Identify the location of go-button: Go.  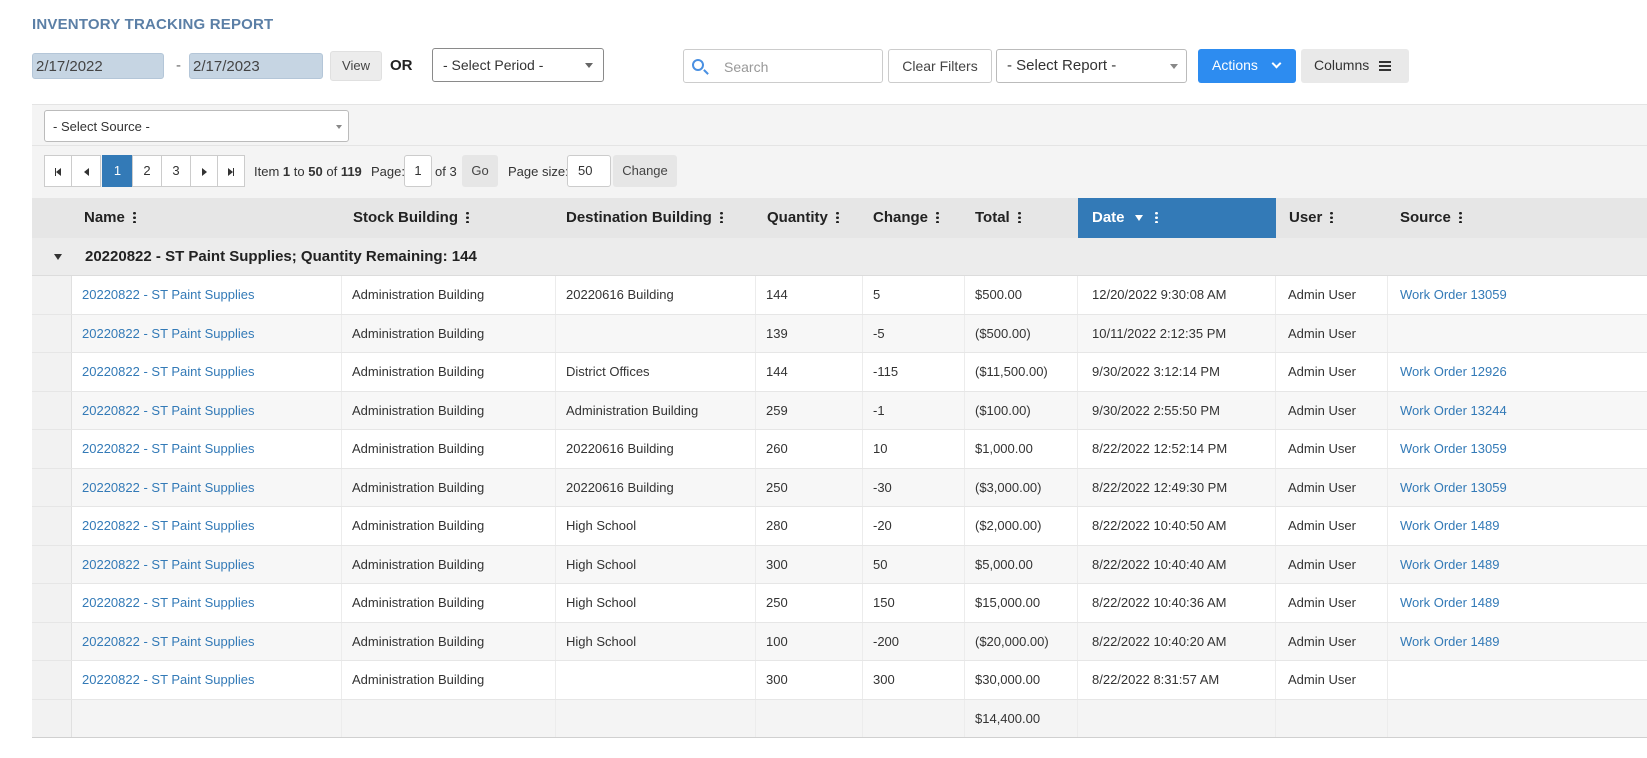
(480, 171).